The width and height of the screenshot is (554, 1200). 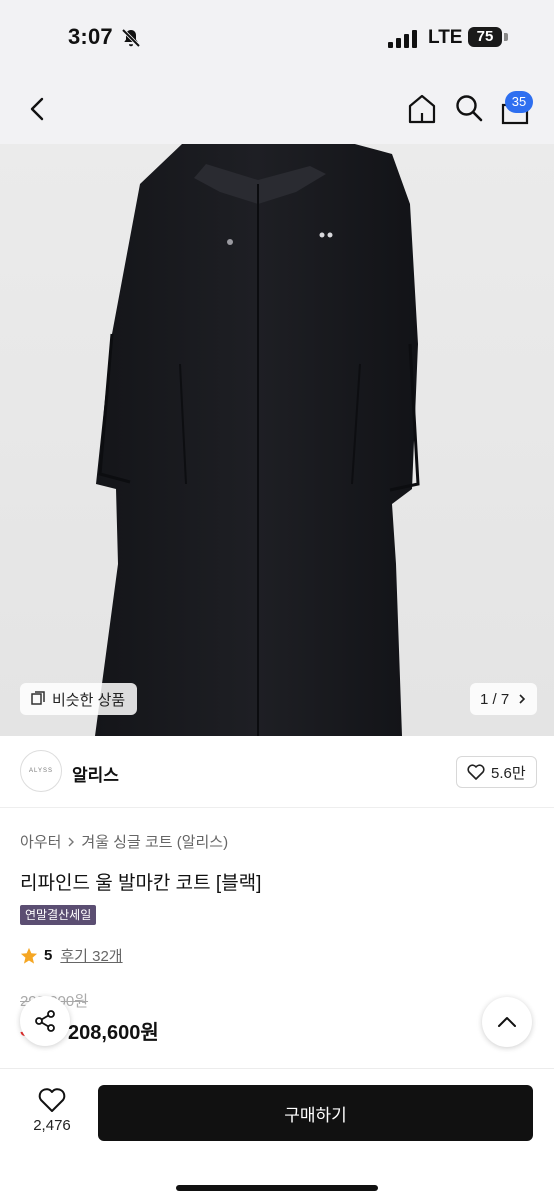 I want to click on brand-like-count: 5.6만, so click(x=508, y=773).